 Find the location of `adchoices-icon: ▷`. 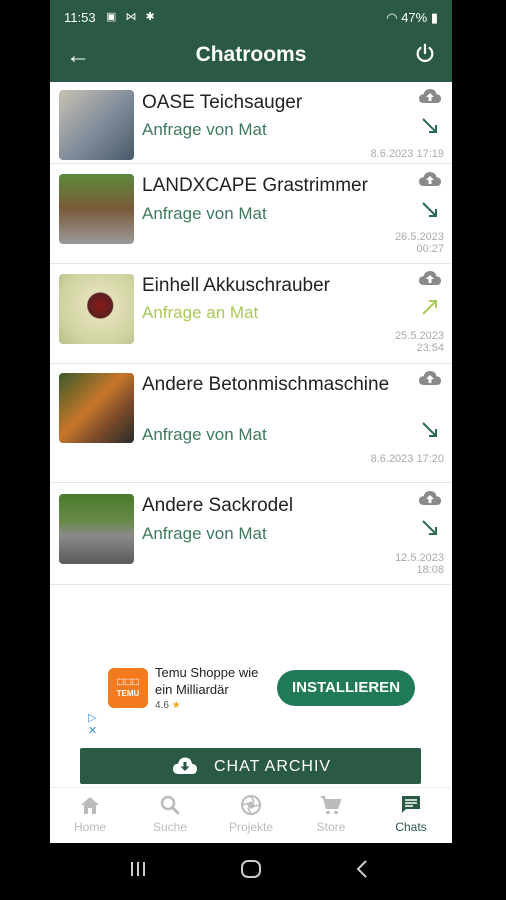

adchoices-icon: ▷ is located at coordinates (92, 718).